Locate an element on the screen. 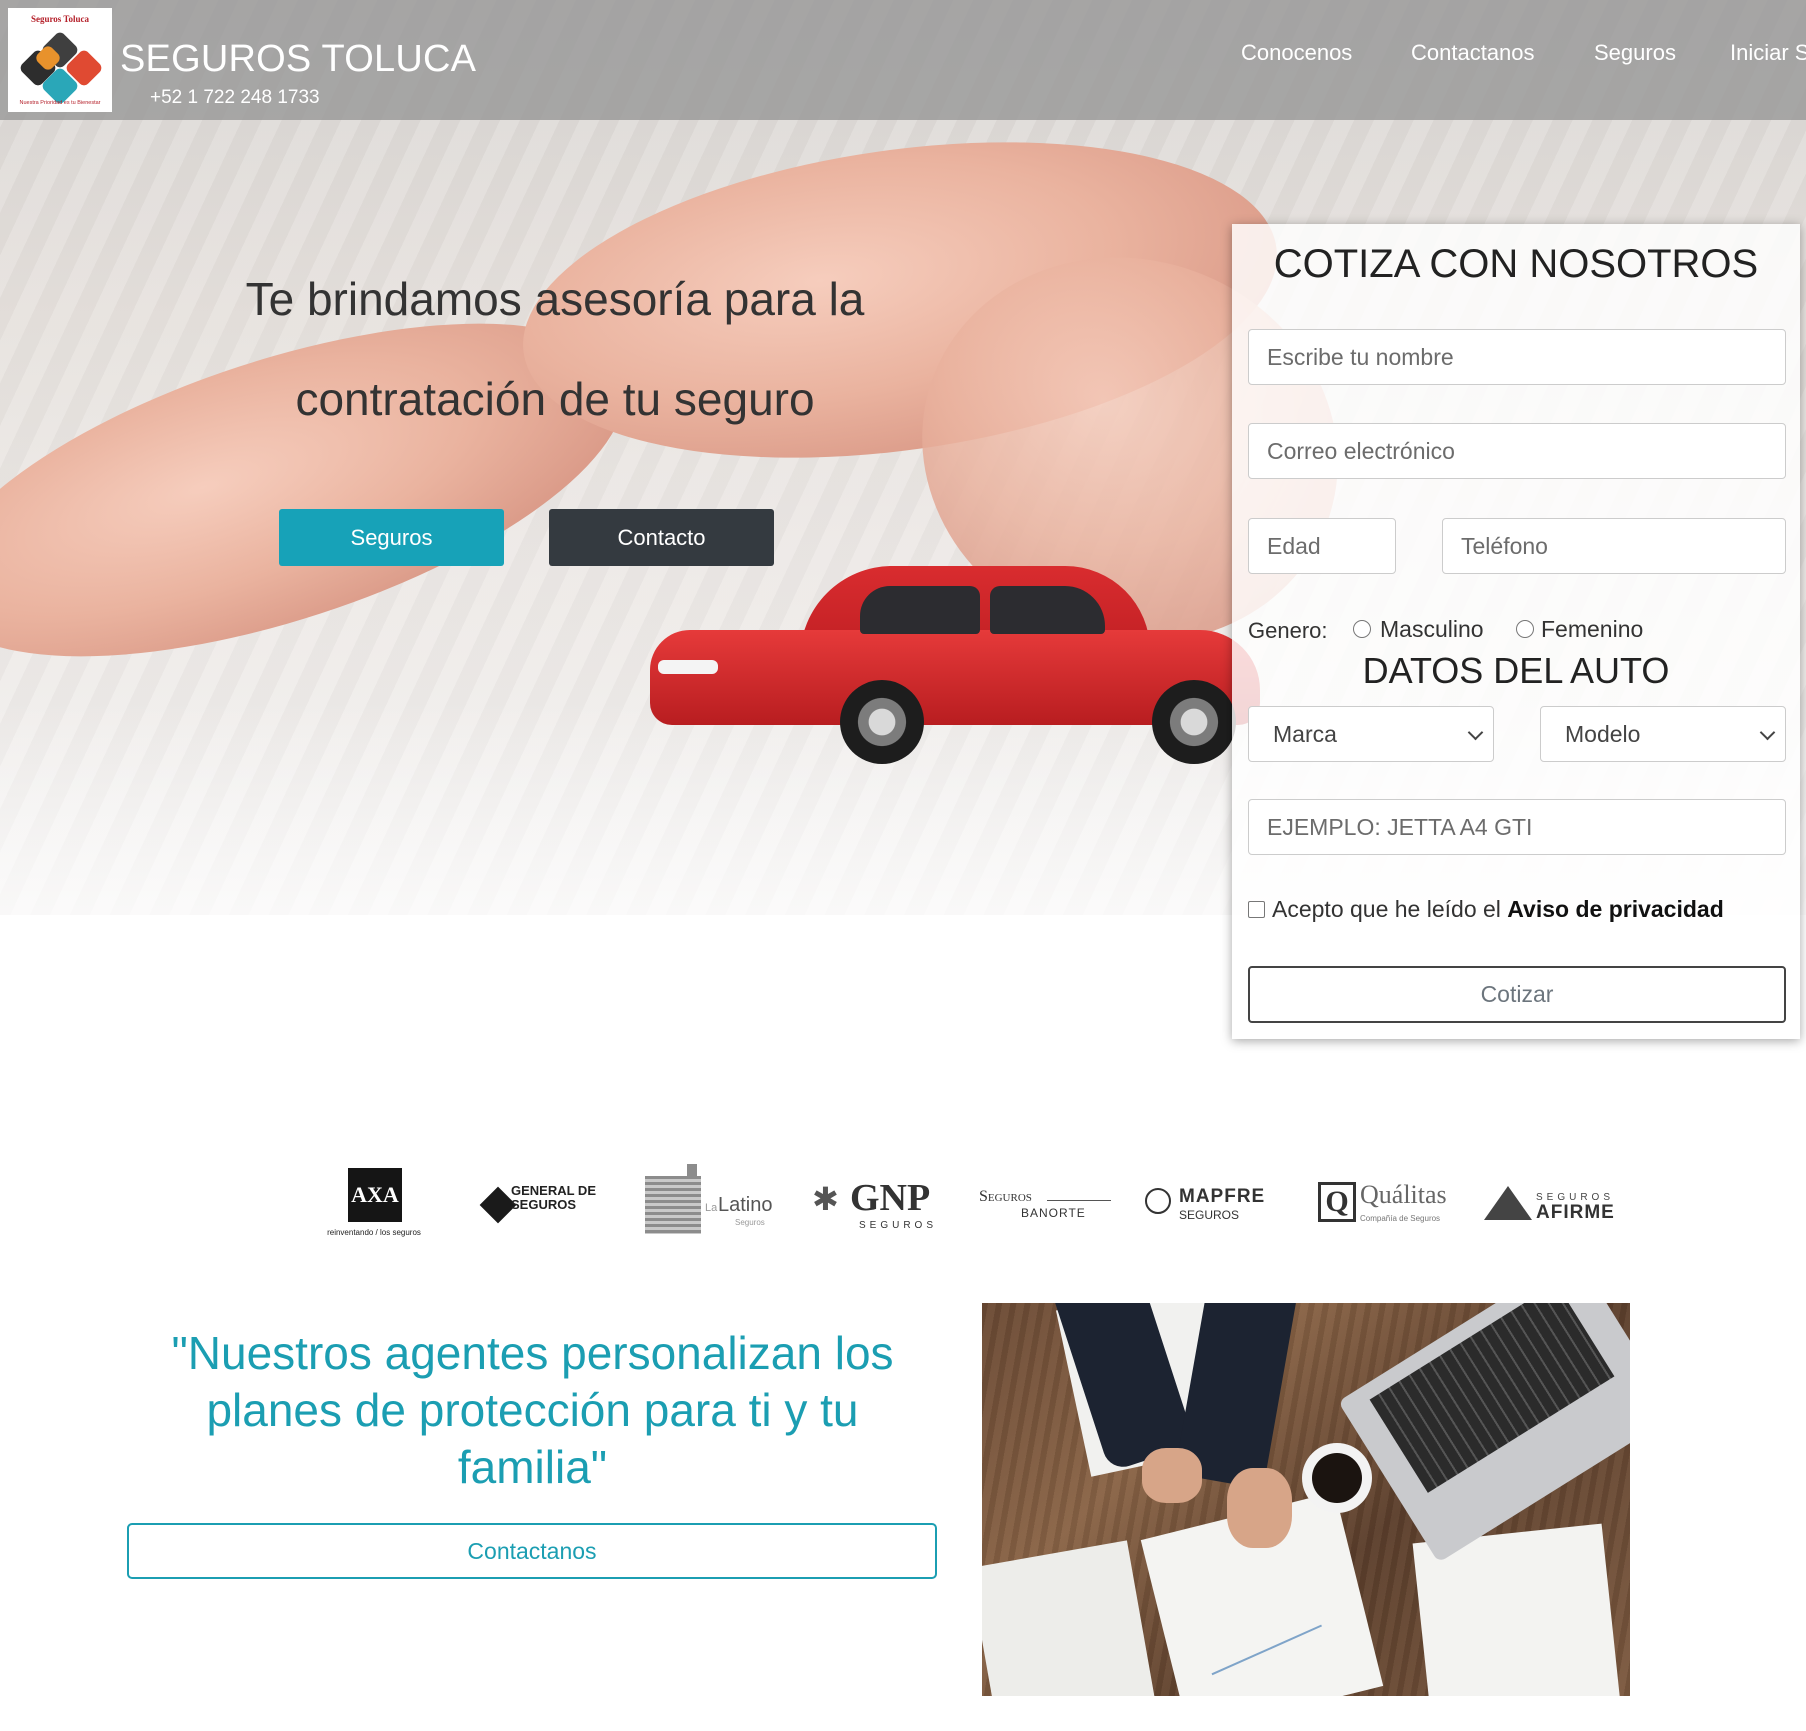  gnp-star-icon: ✱ is located at coordinates (825, 1199).